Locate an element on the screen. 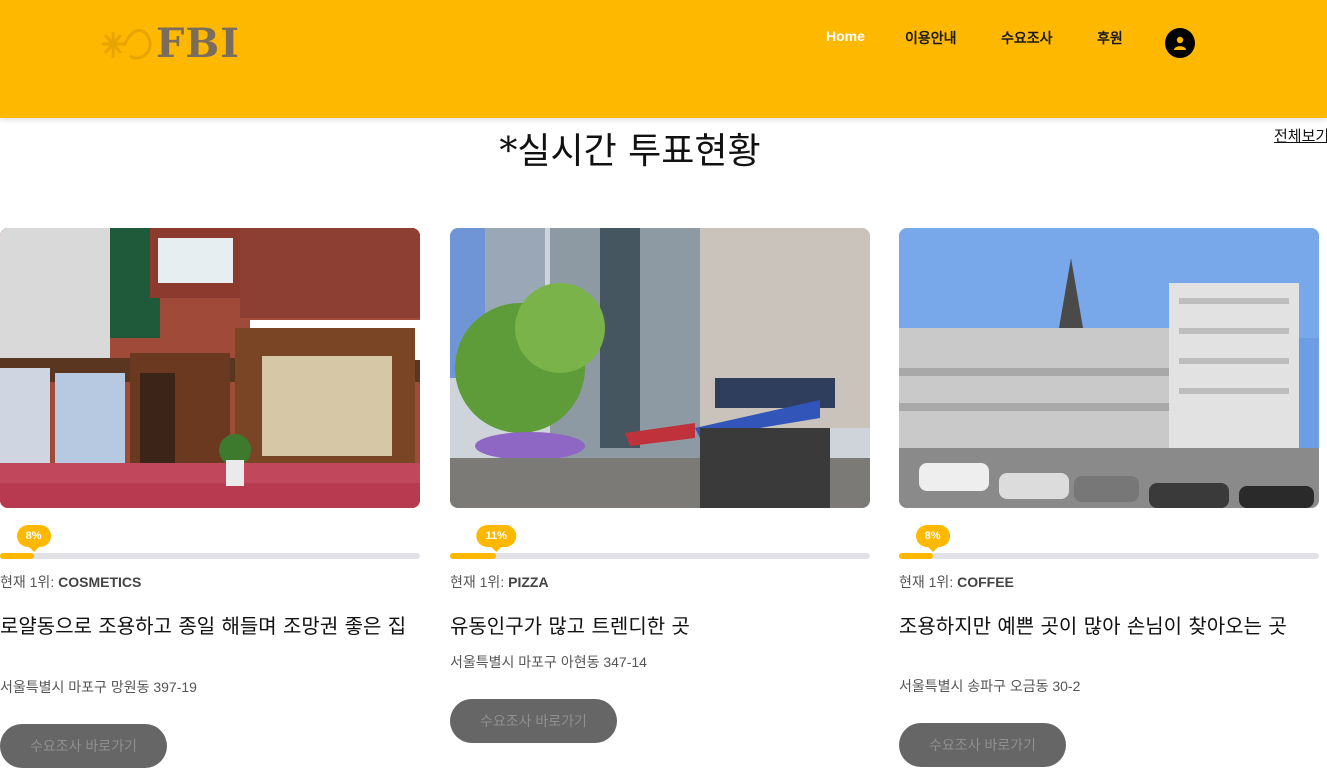 This screenshot has width=1327, height=768. logo: FBI is located at coordinates (169, 44).